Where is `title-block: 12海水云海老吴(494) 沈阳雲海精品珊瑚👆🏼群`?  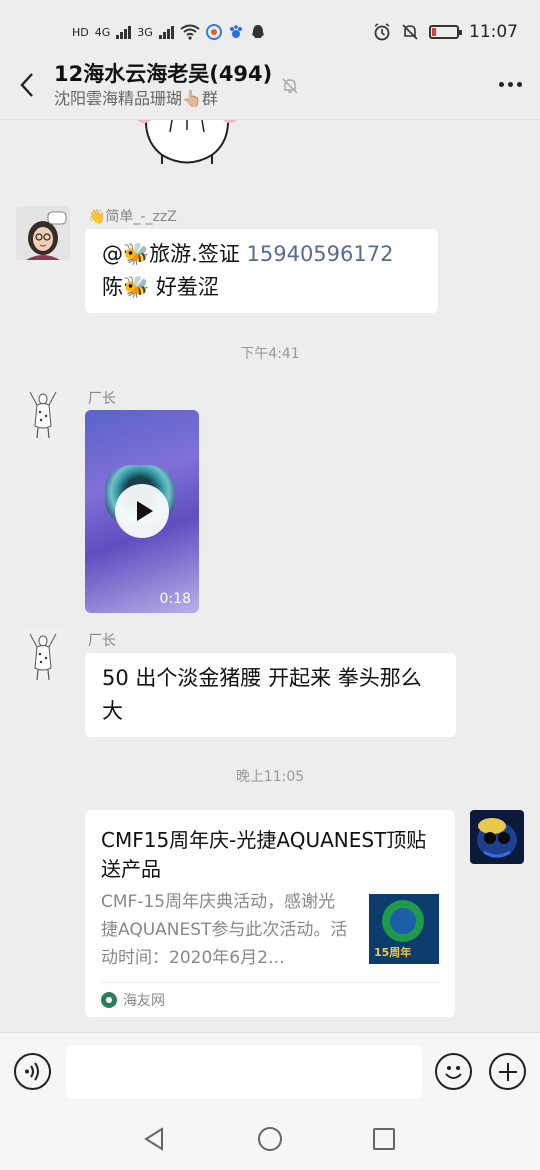
title-block: 12海水云海老吴(494) 沈阳雲海精品珊瑚👆🏼群 is located at coordinates (267, 85).